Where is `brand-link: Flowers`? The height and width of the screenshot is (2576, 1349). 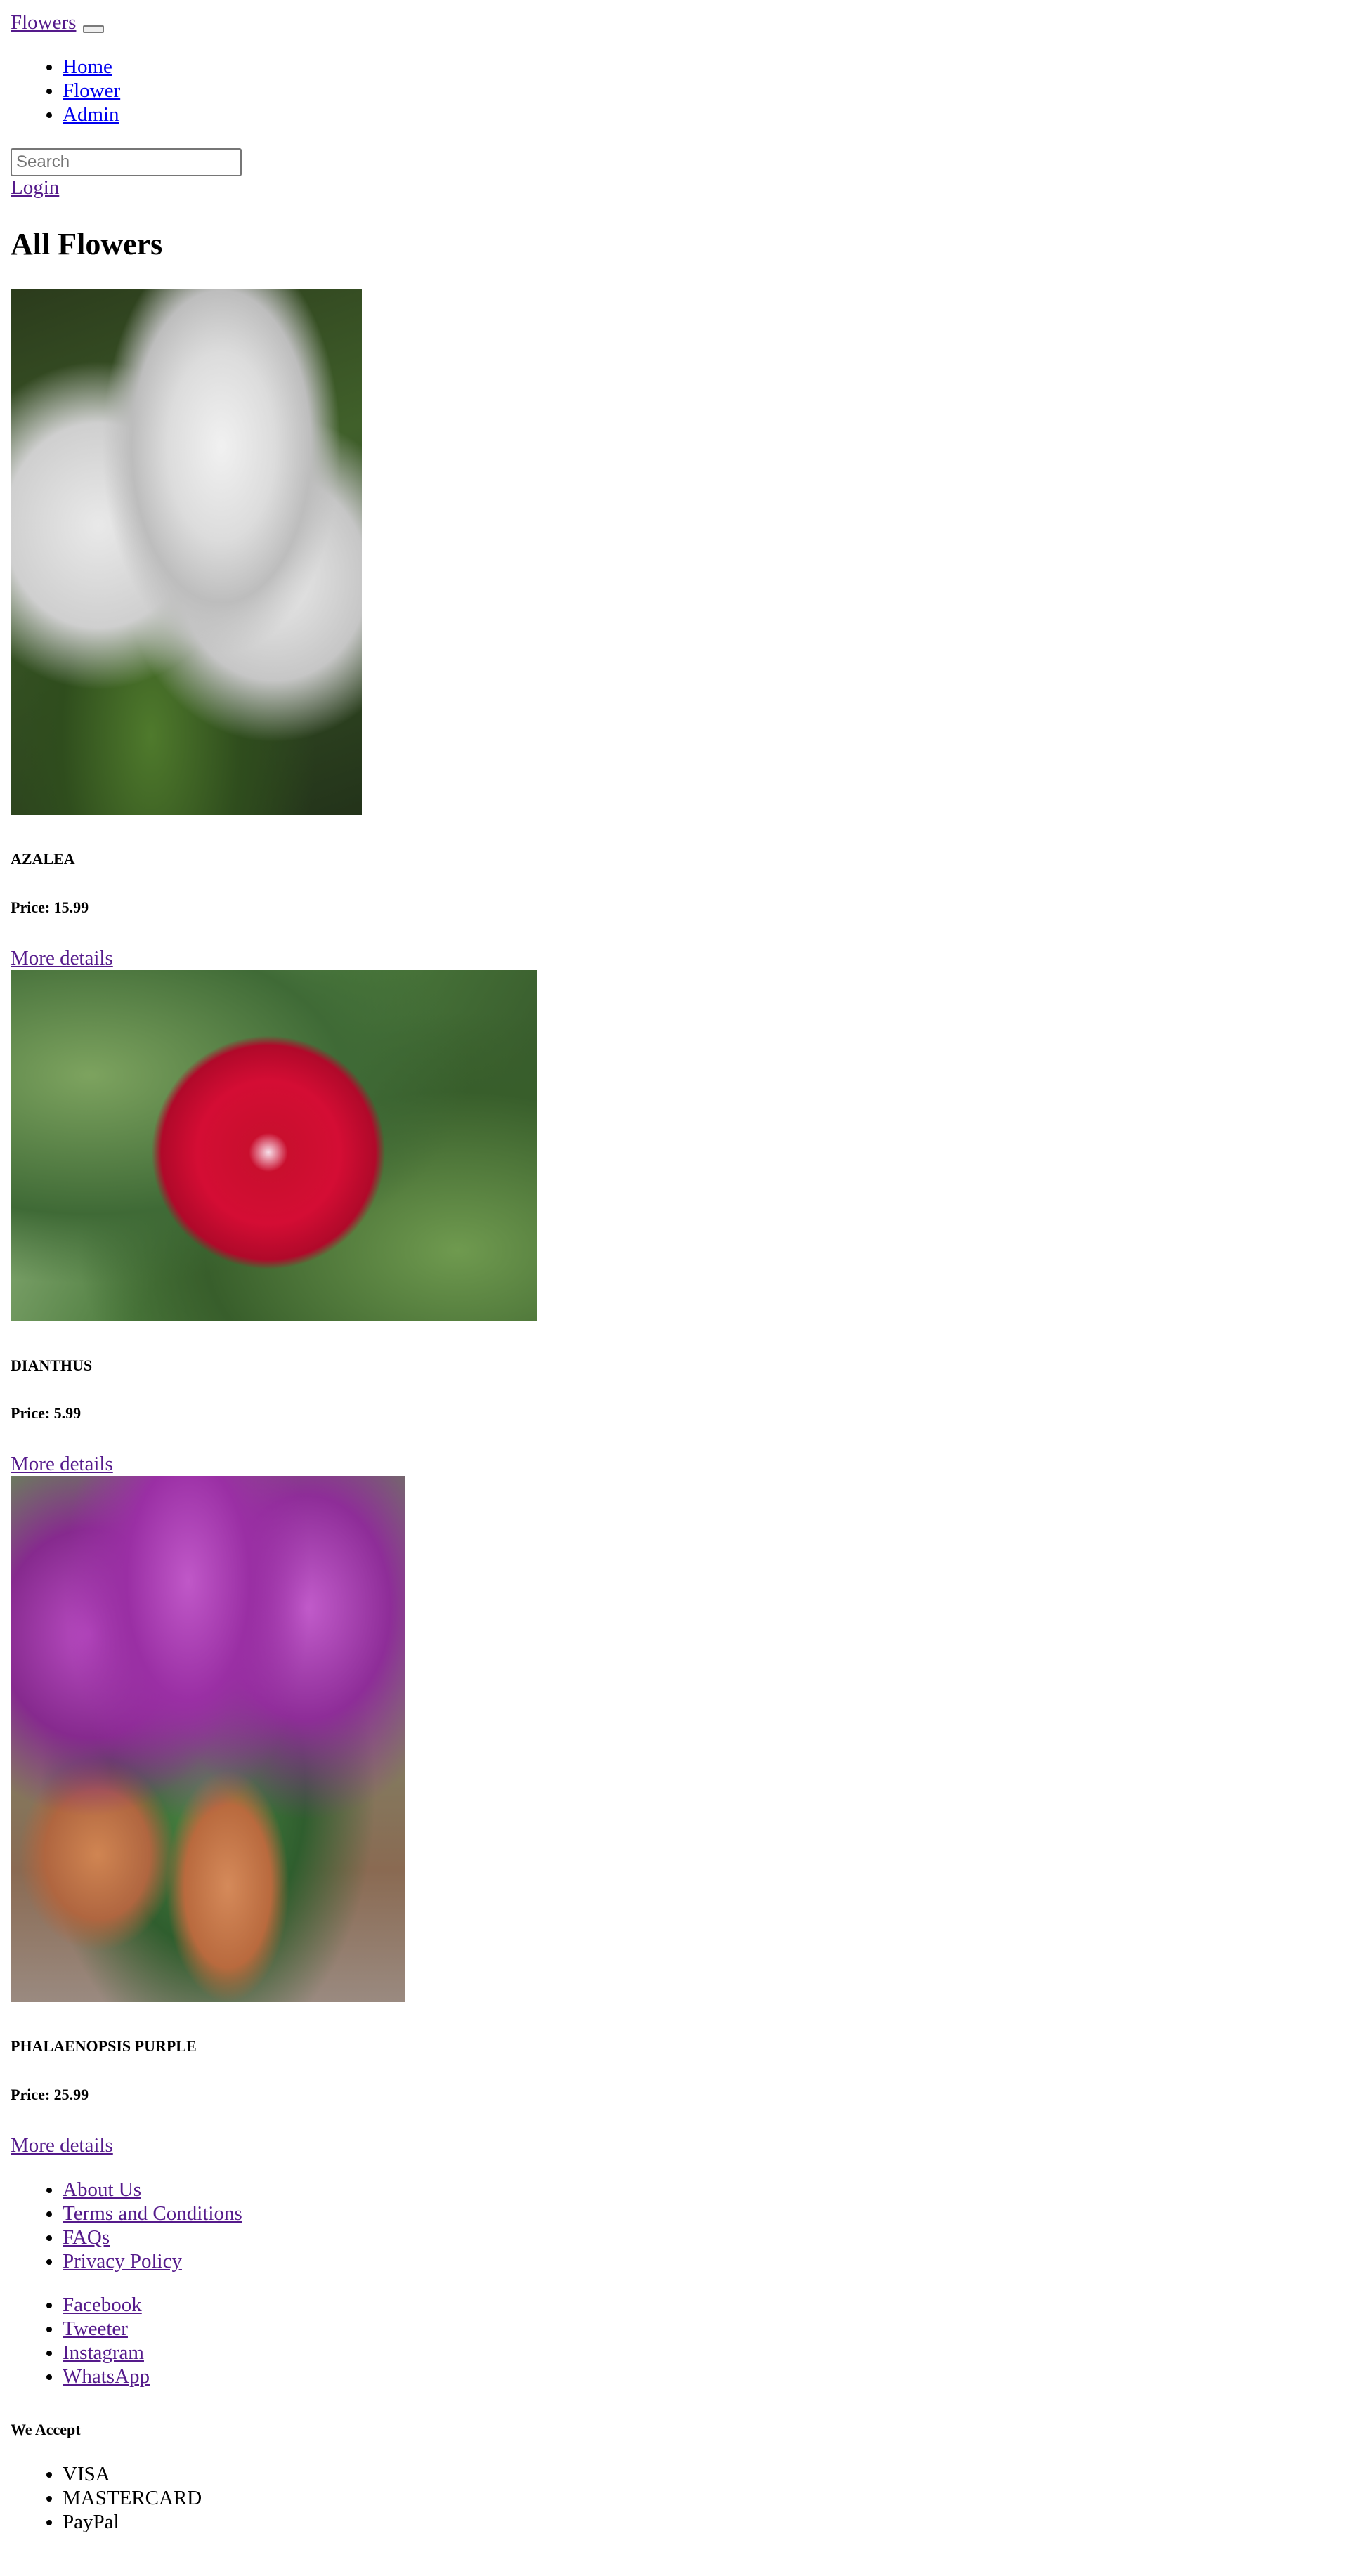 brand-link: Flowers is located at coordinates (43, 22).